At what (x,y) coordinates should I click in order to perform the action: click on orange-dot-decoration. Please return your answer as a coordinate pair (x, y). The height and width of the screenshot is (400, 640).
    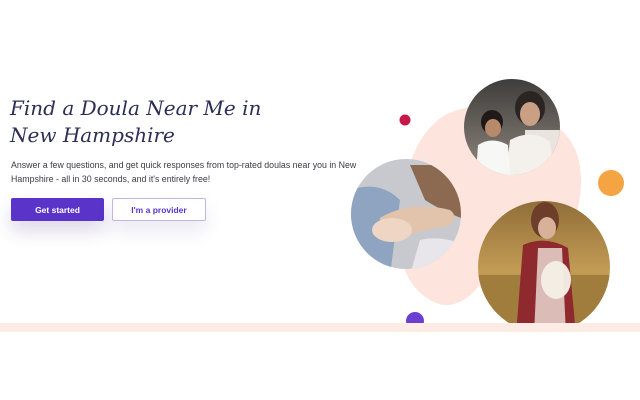
    Looking at the image, I should click on (611, 183).